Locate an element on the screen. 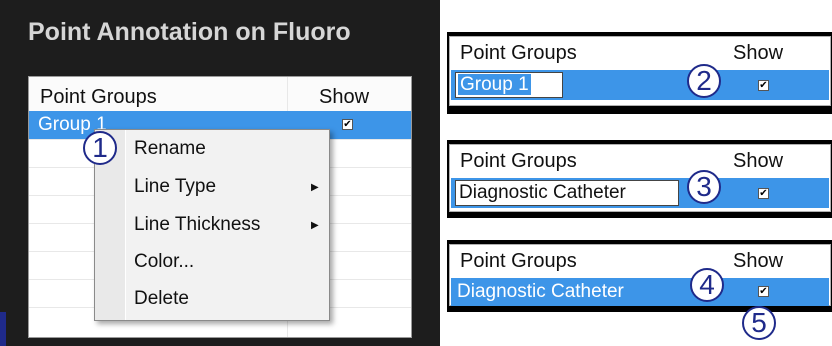 The width and height of the screenshot is (832, 346). rename-edit-field: Group 1 is located at coordinates (509, 85).